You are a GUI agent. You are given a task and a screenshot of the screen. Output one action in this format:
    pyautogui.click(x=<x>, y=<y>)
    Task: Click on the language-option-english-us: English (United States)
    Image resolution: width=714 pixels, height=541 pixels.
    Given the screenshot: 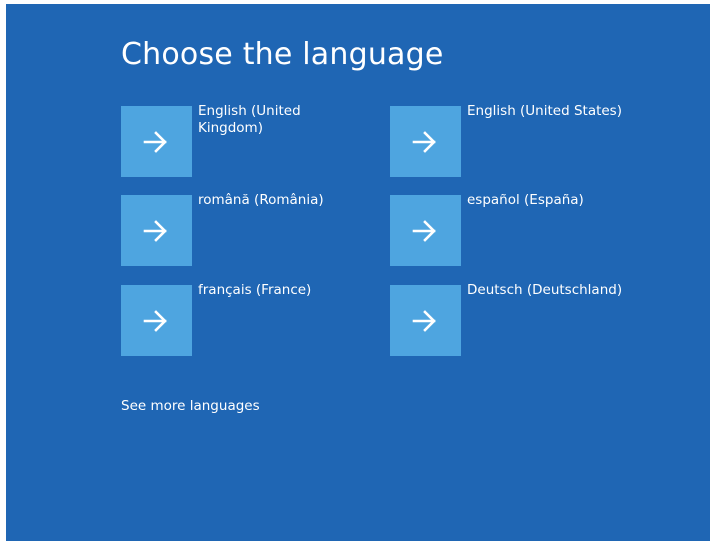 What is the action you would take?
    pyautogui.click(x=510, y=140)
    